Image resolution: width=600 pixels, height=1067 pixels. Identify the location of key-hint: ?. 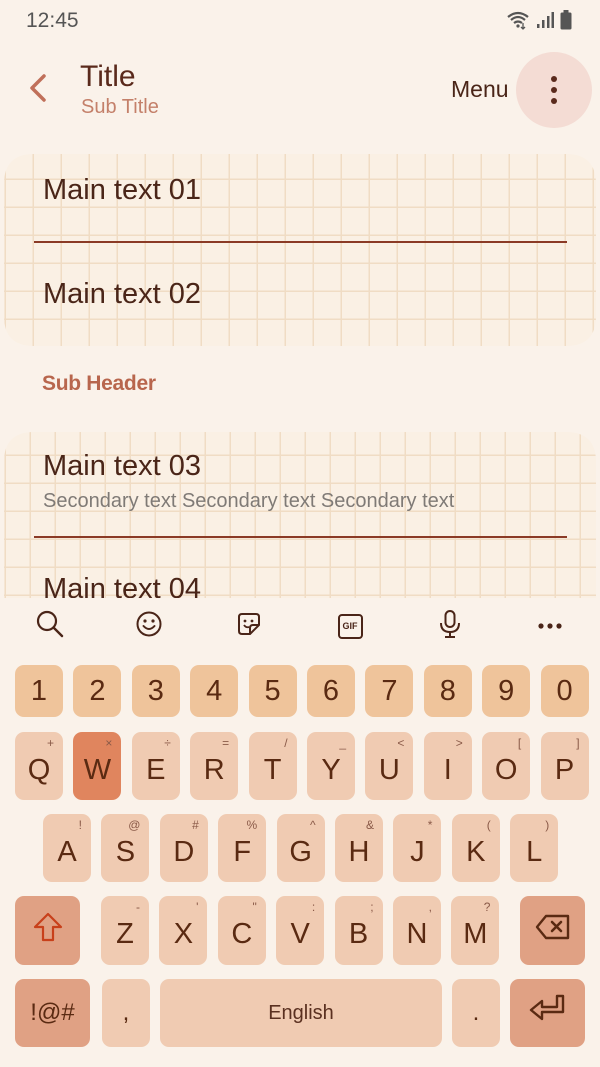
(487, 907).